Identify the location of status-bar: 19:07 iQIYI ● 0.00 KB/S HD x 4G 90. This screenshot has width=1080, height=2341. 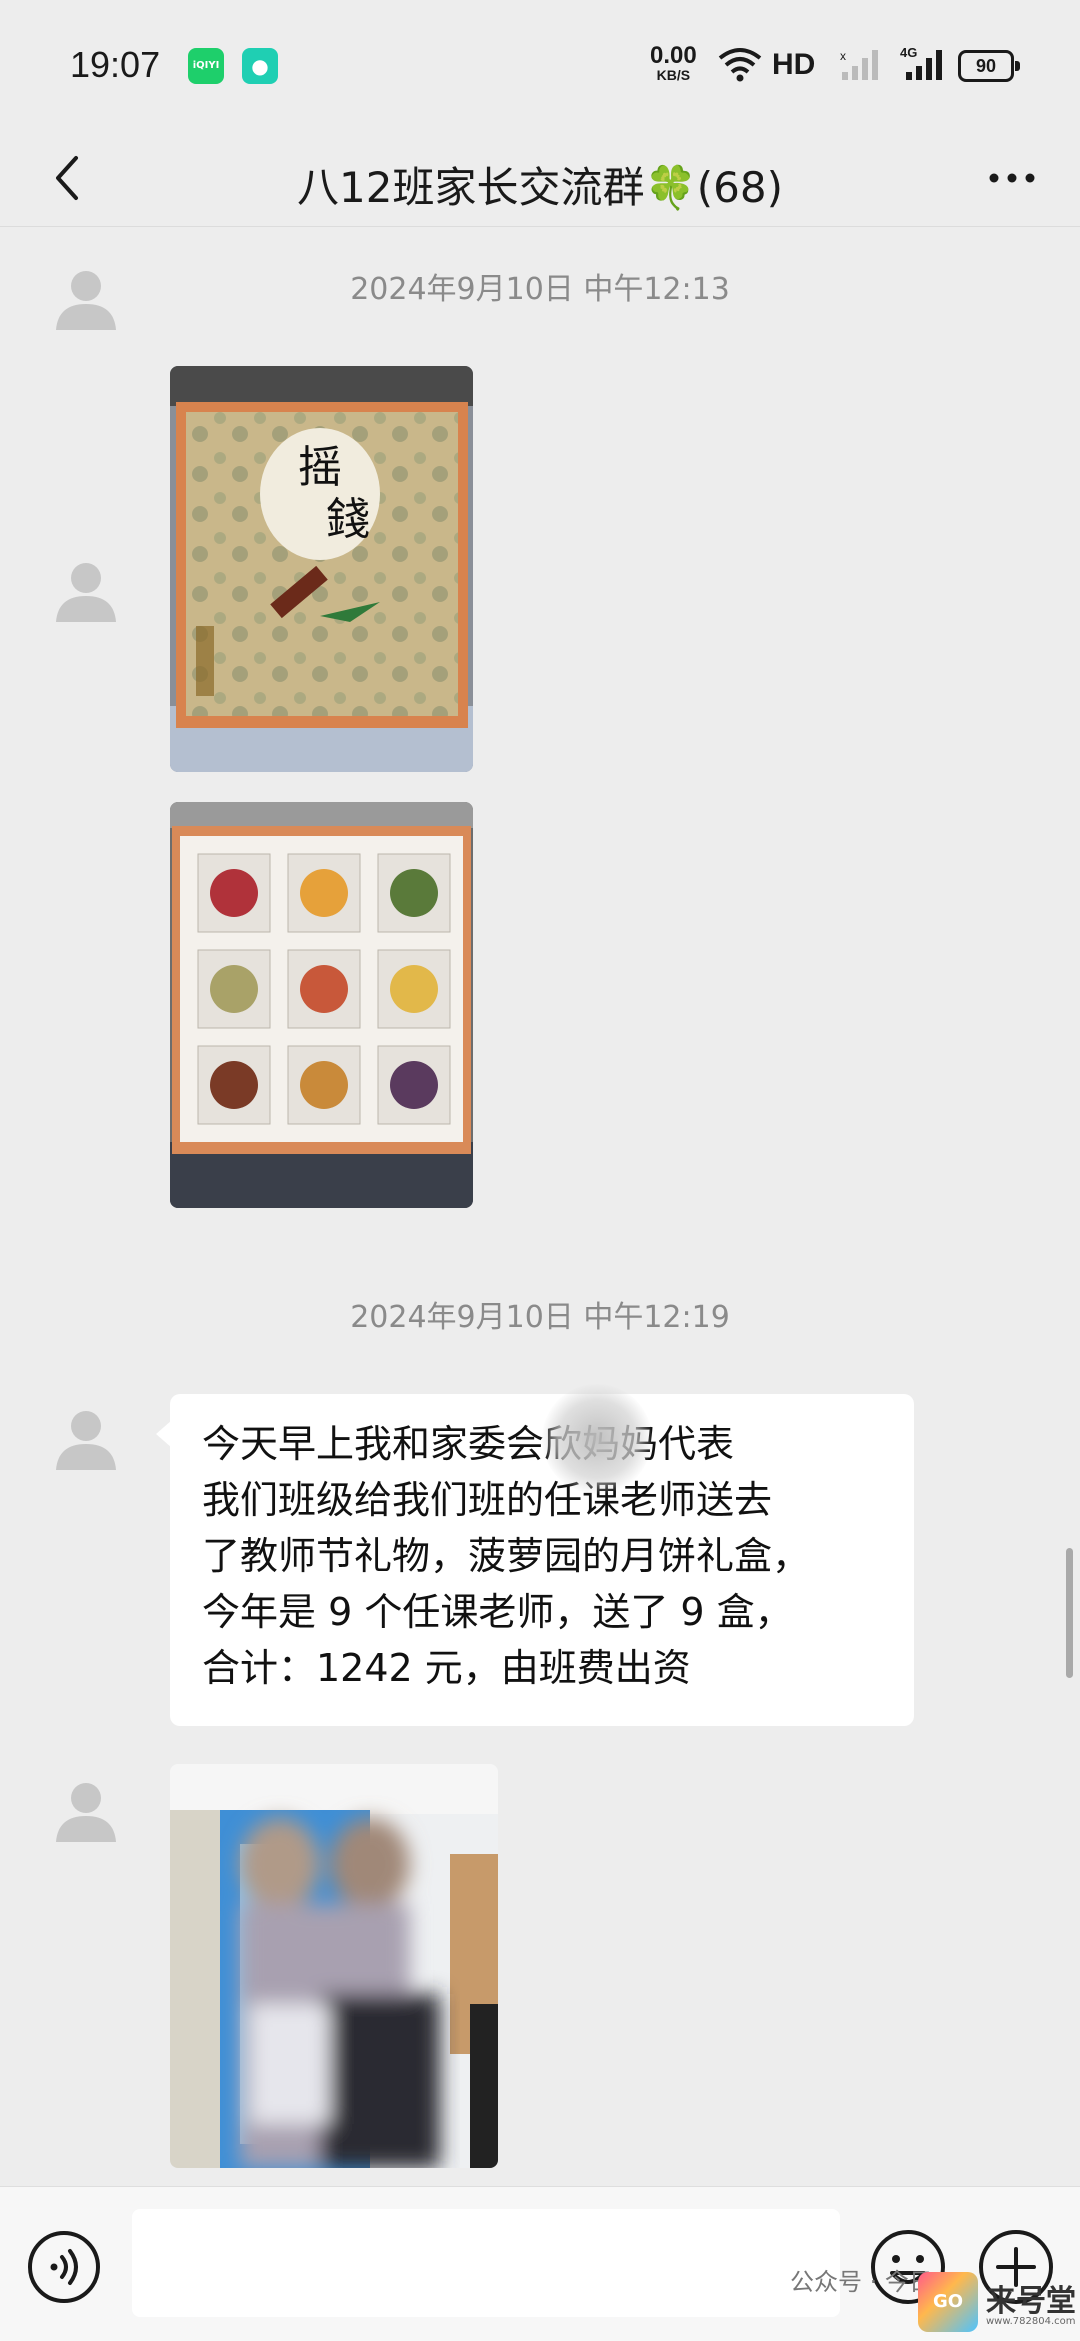
(540, 65).